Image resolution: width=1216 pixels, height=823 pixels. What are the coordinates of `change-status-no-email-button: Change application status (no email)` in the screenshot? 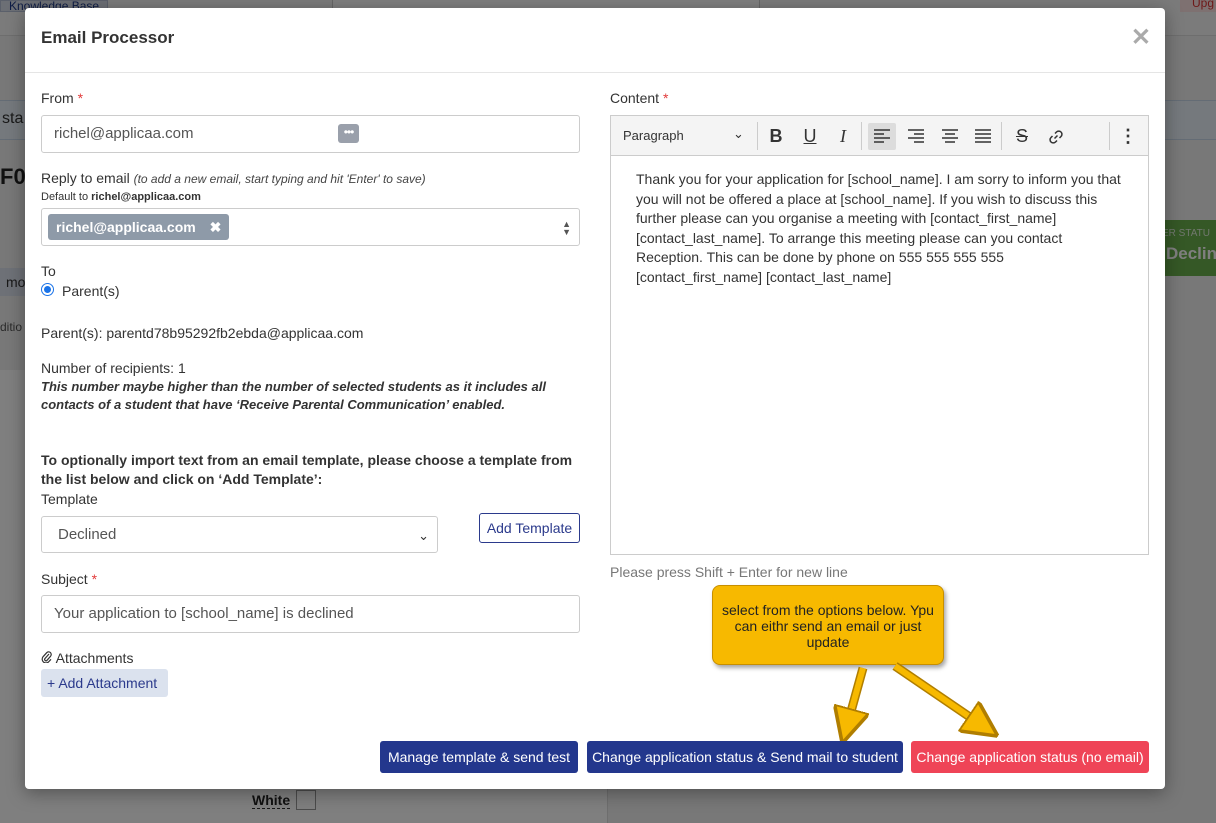 It's located at (1030, 757).